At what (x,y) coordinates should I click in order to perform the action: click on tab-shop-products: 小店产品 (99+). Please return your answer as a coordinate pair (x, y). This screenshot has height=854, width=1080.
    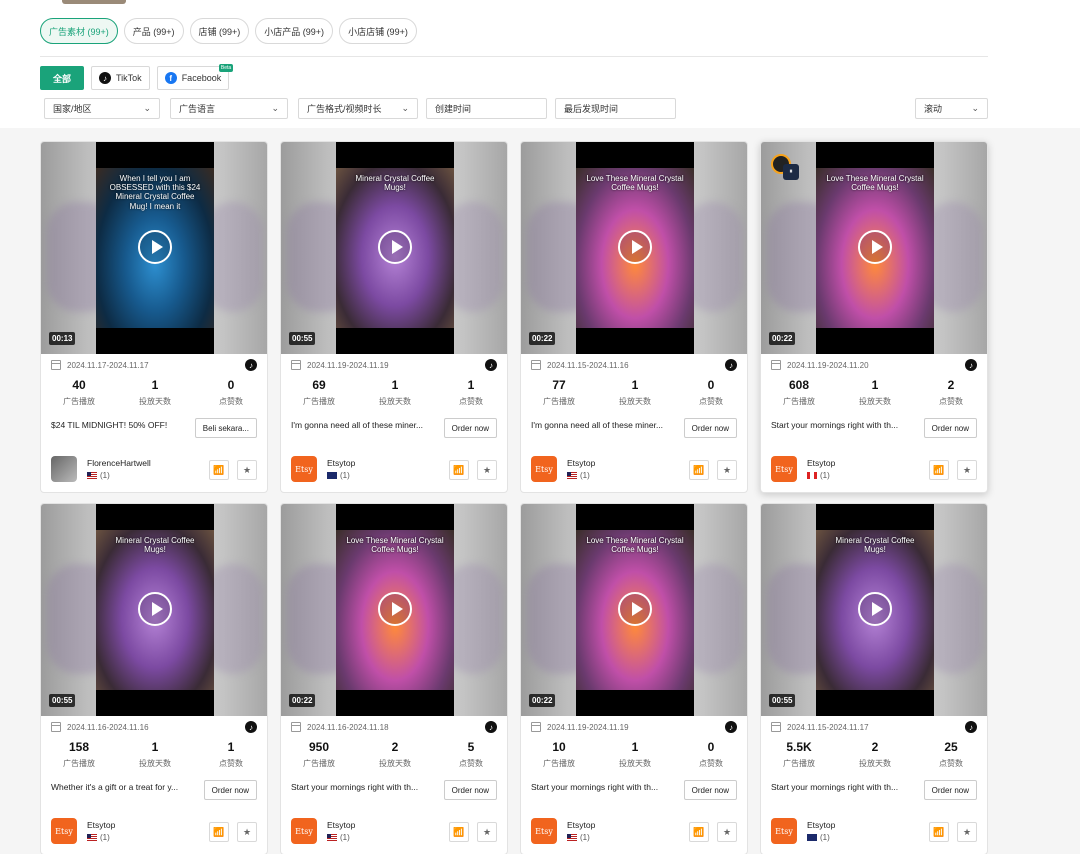
    Looking at the image, I should click on (294, 31).